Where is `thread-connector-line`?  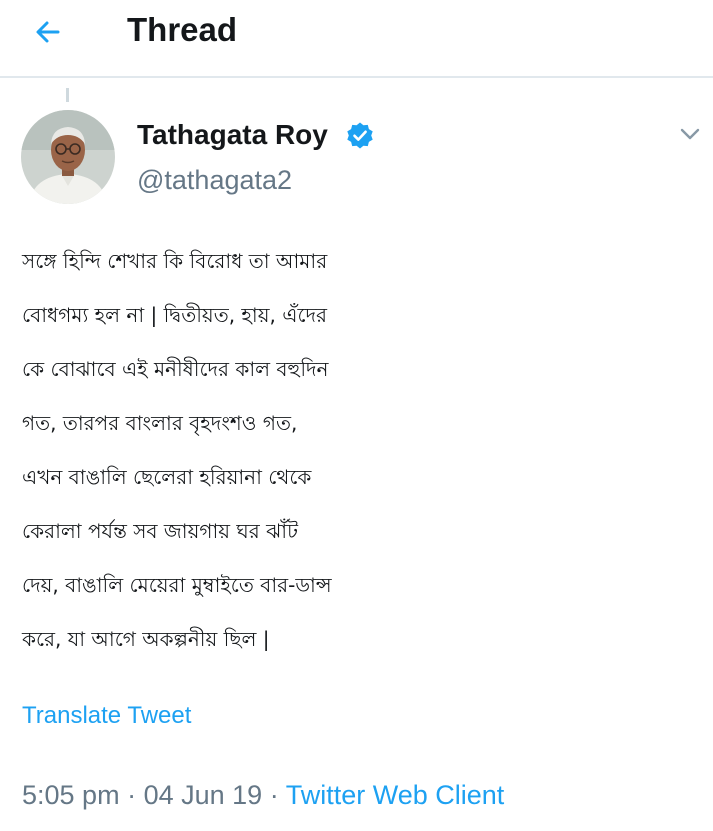
thread-connector-line is located at coordinates (67, 95).